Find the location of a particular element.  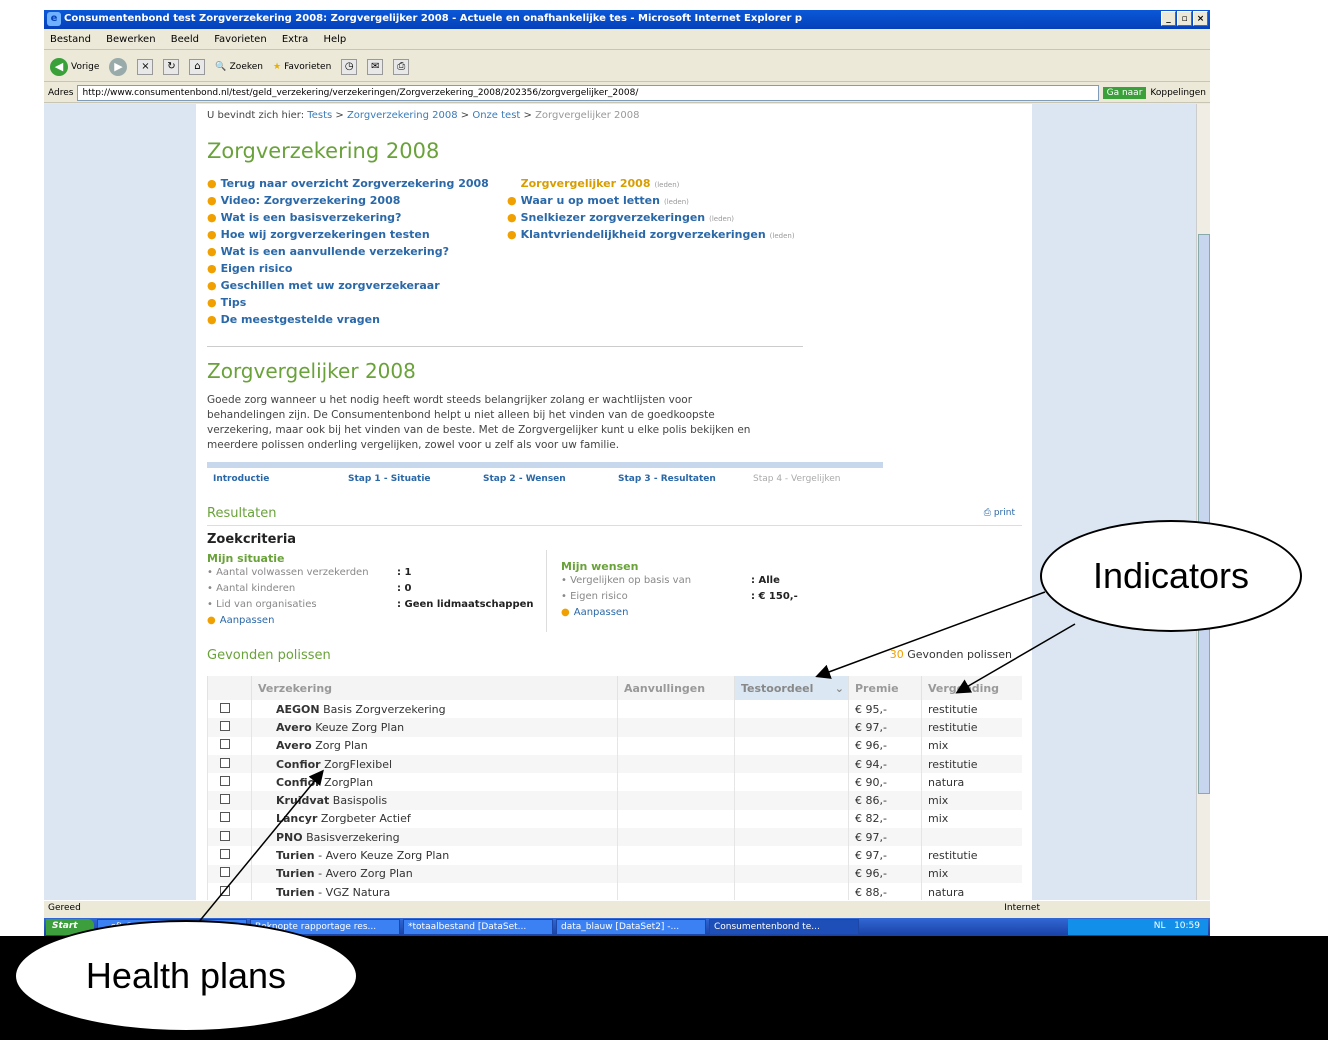

window-controls: _ ▫ × is located at coordinates (1184, 18).